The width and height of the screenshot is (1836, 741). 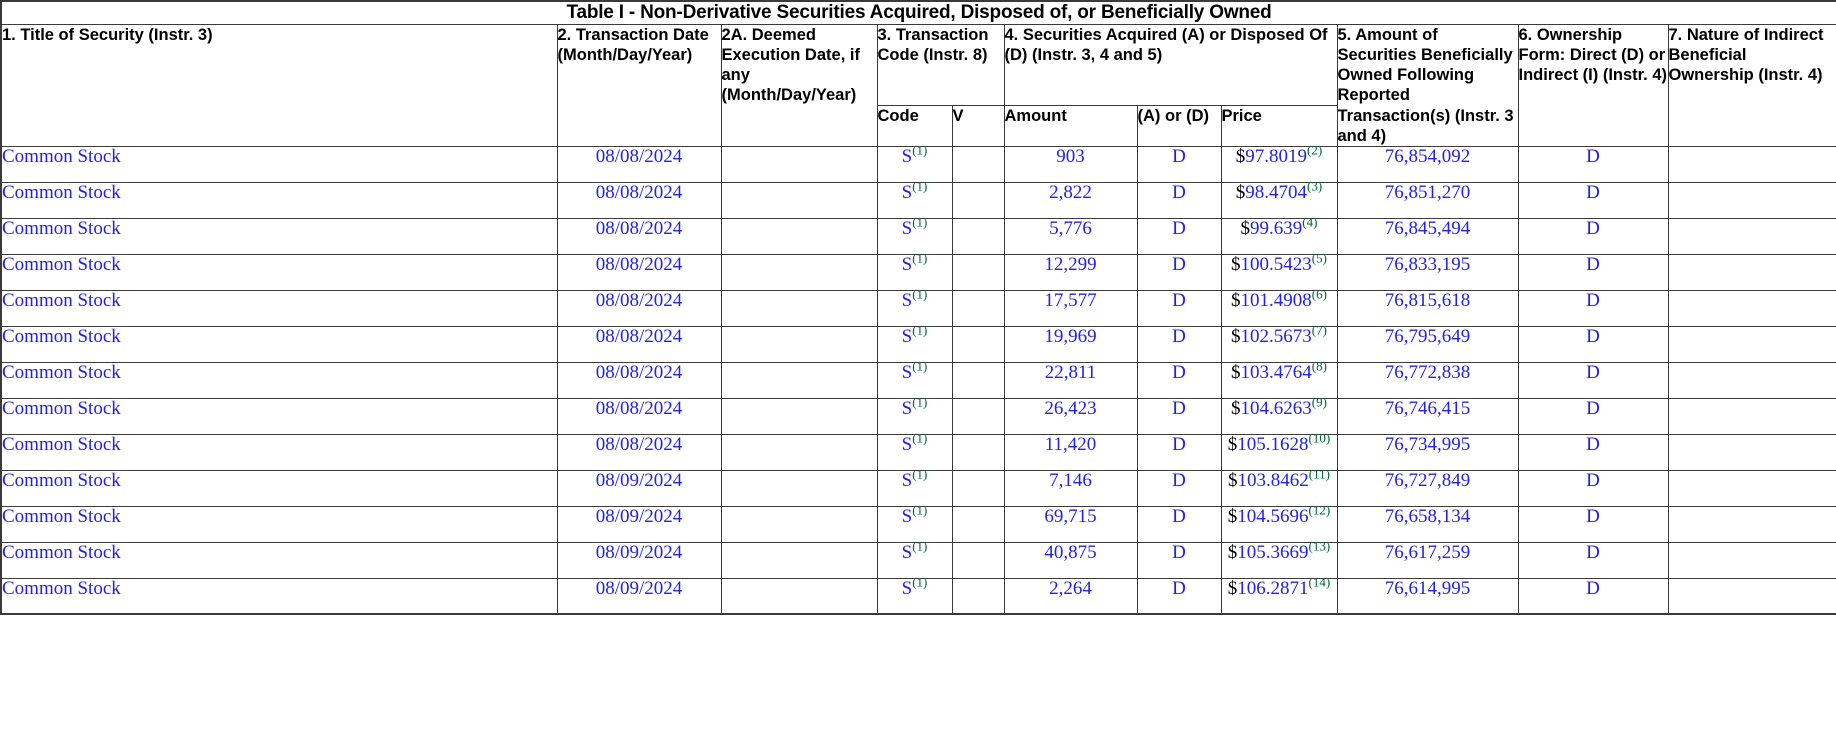 What do you see at coordinates (639, 85) in the screenshot?
I see `header-transaction-date: 2. Transaction Date (Month/Day/Year)` at bounding box center [639, 85].